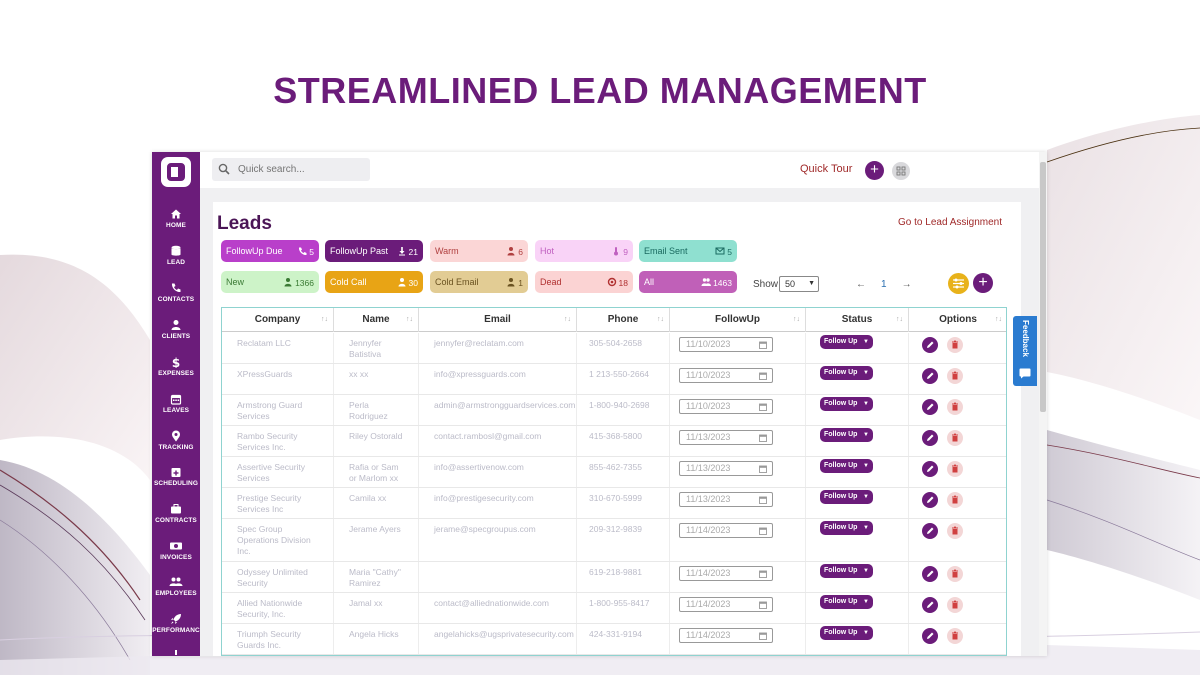 Image resolution: width=1200 pixels, height=675 pixels. I want to click on filter-chip-hot: Hot 9, so click(584, 251).